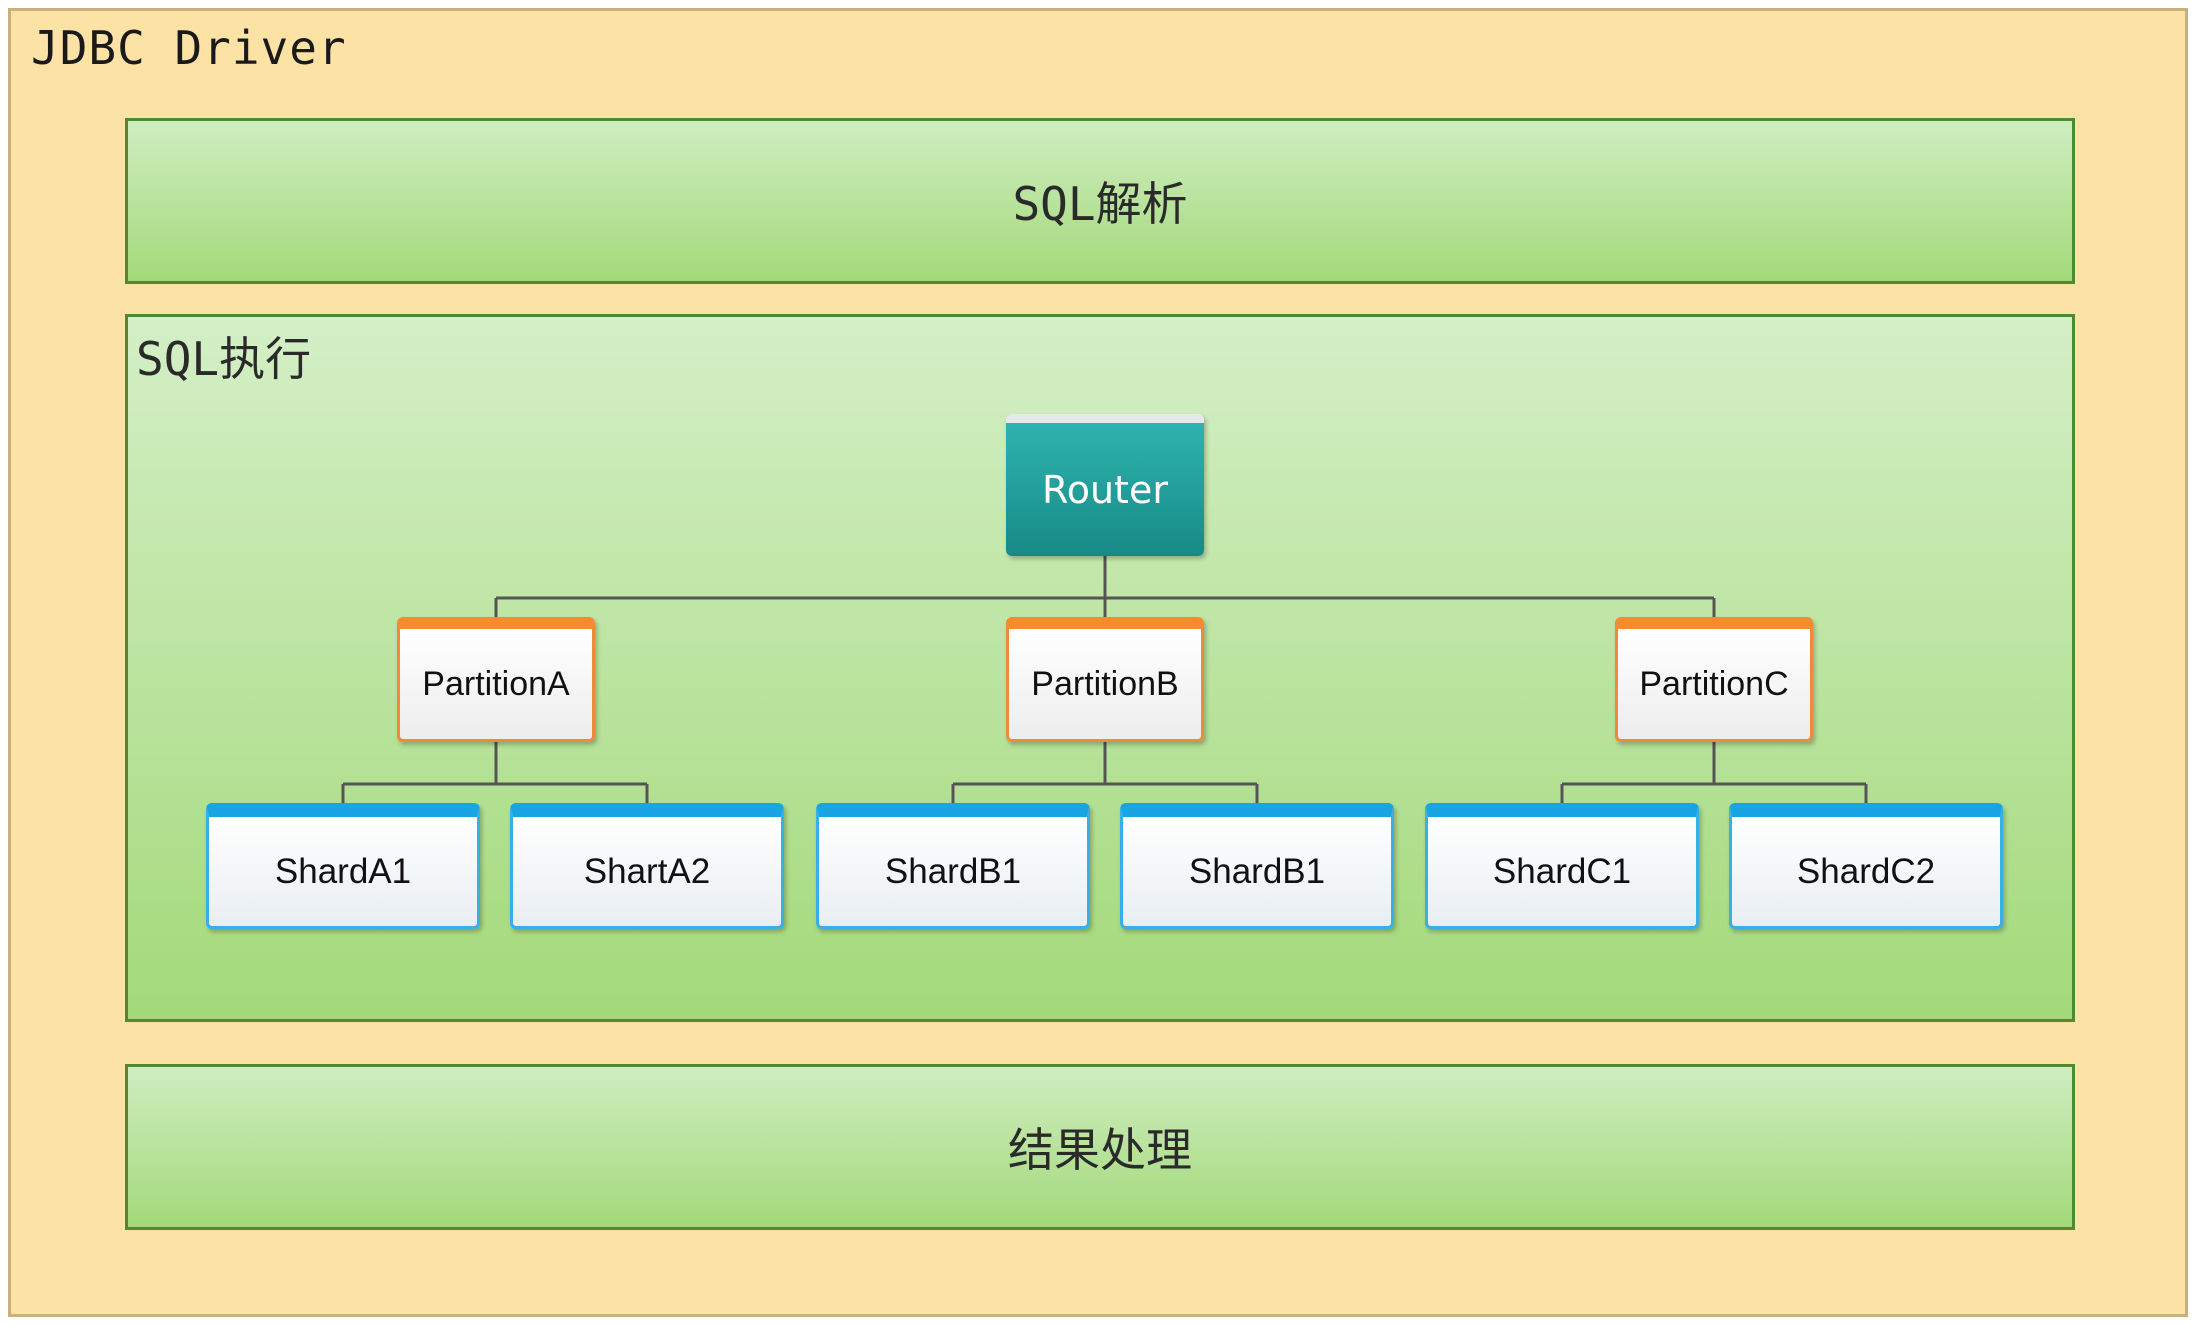 The width and height of the screenshot is (2200, 1325). What do you see at coordinates (1257, 866) in the screenshot?
I see `shard-b2-node: ShardB1` at bounding box center [1257, 866].